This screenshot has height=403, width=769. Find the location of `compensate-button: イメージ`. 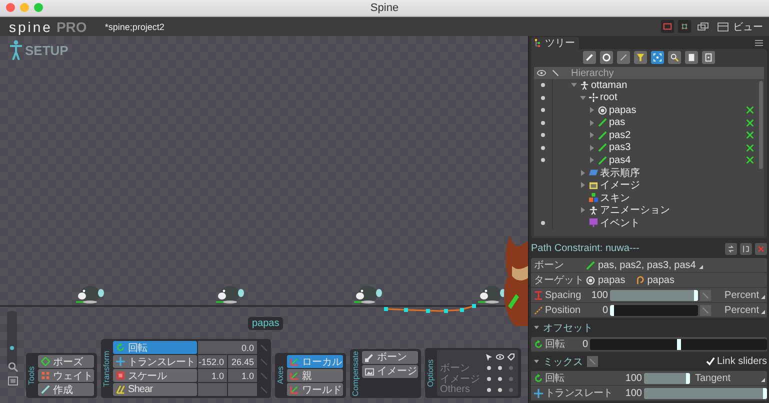

compensate-button: イメージ is located at coordinates (390, 371).